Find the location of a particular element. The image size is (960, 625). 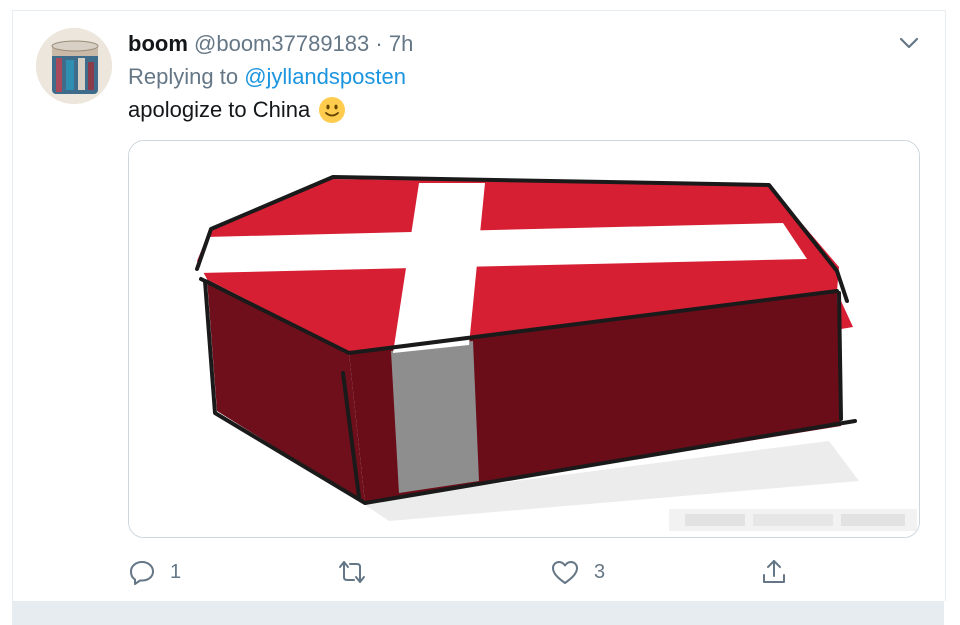

more-options-button is located at coordinates (909, 43).